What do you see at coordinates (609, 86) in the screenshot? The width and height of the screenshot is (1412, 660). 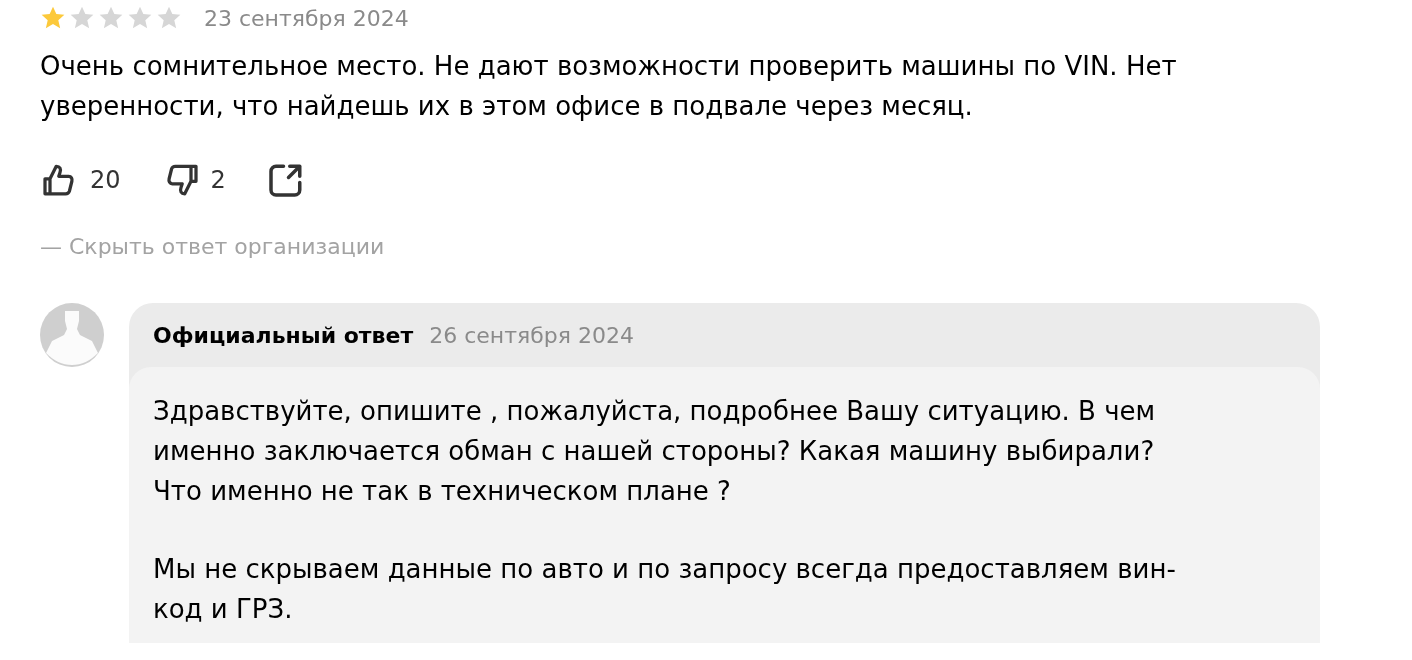 I see `review-text: Очень сомнительное место. Не дают возможности проверить машины по VIN. Нет уверенности, что найдешь их в этом офисе в подвале через месяц.` at bounding box center [609, 86].